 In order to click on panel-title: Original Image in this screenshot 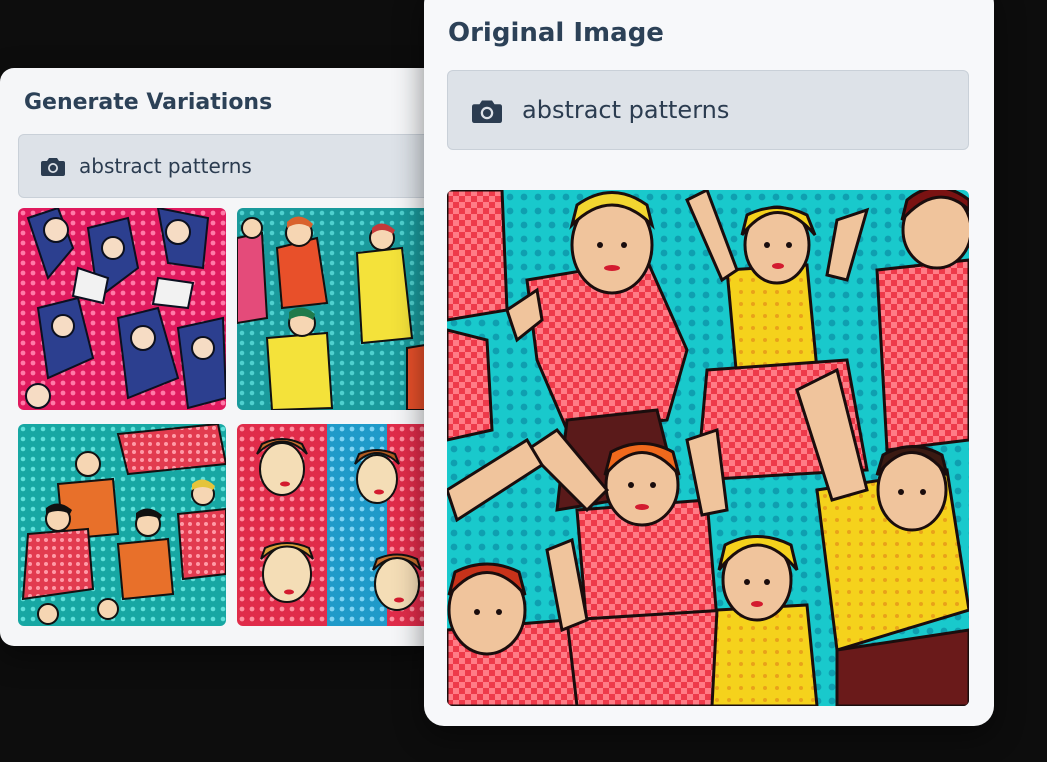, I will do `click(556, 33)`.